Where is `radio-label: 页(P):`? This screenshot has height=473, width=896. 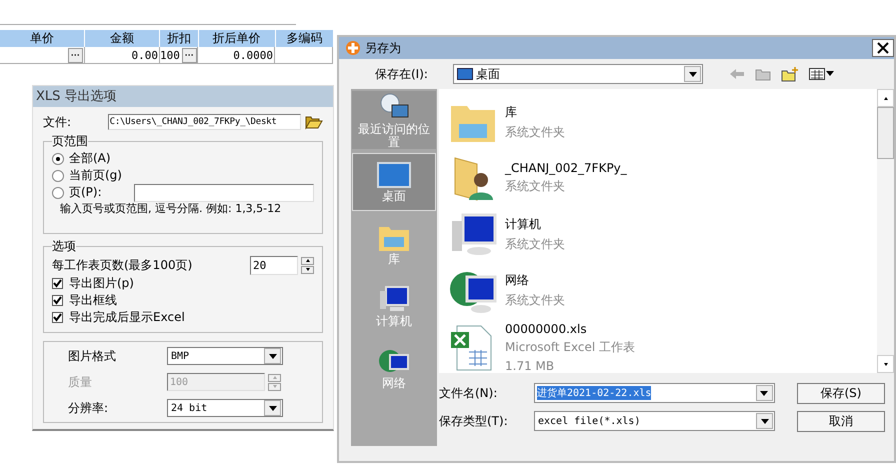 radio-label: 页(P): is located at coordinates (85, 192).